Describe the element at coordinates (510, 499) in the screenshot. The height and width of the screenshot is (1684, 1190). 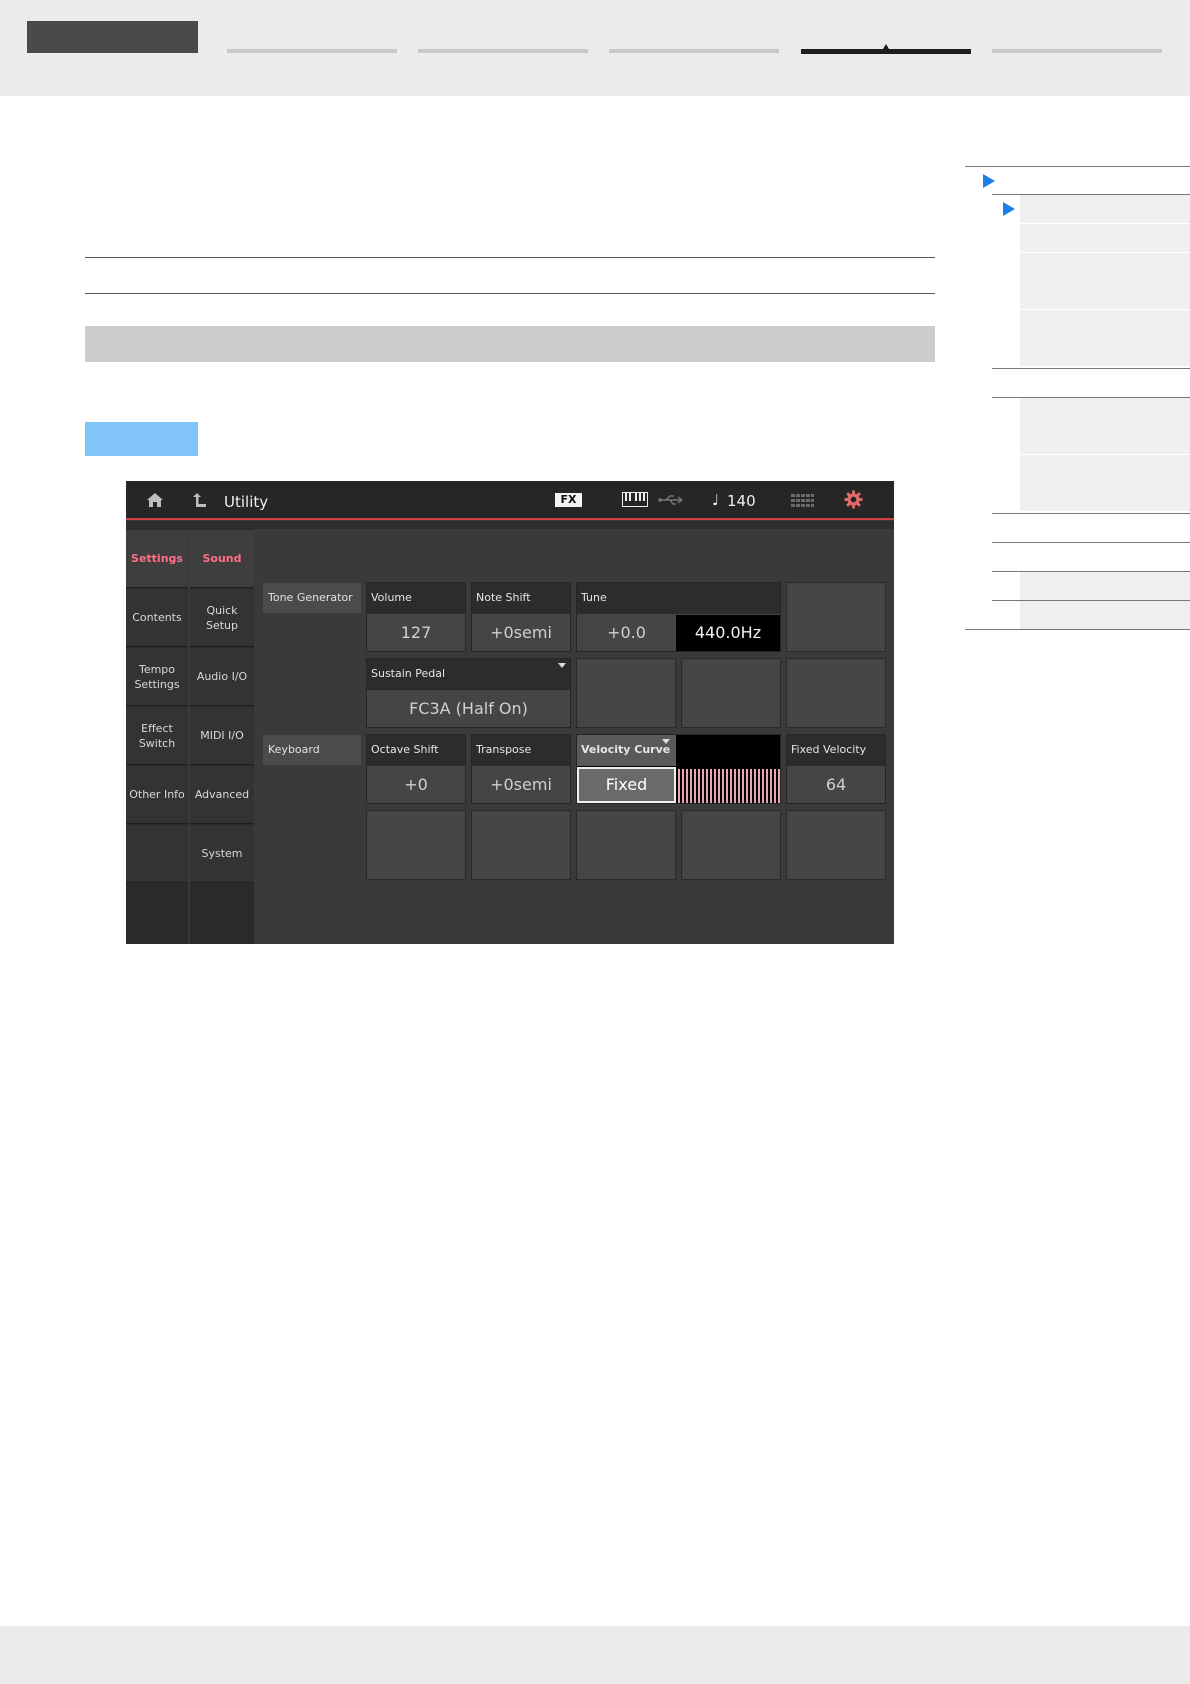
I see `screen-title-bar: Utility FX ♩ 140` at that location.